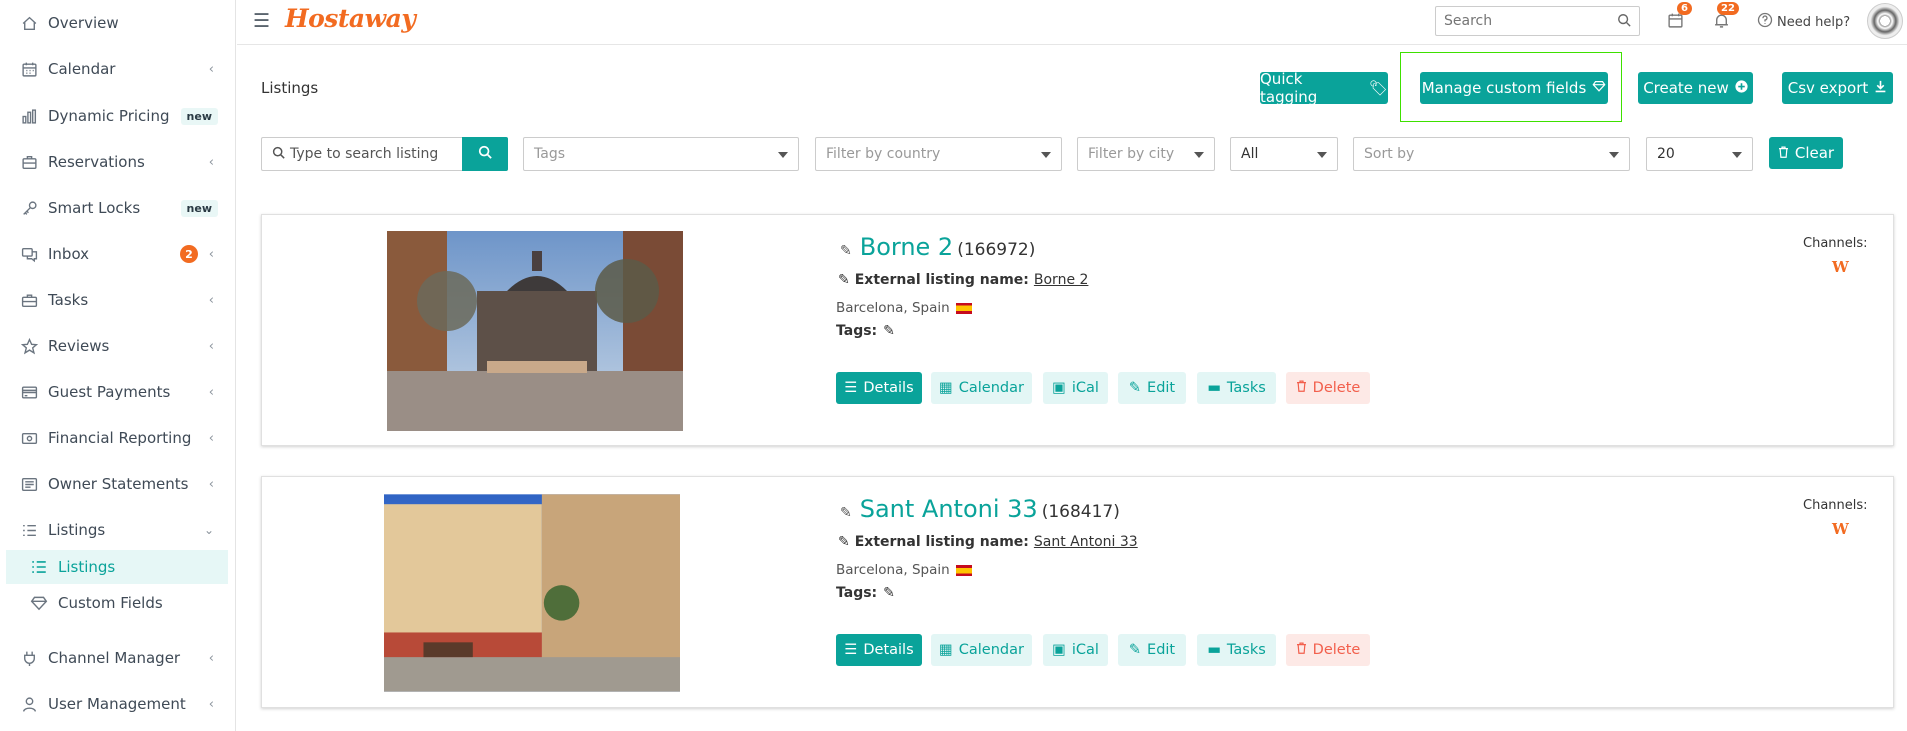  Describe the element at coordinates (661, 154) in the screenshot. I see `tags-filter: Tags` at that location.